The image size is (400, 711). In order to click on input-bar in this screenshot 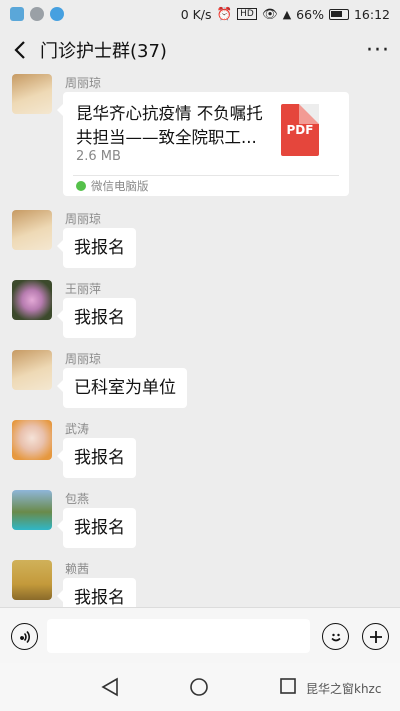, I will do `click(200, 635)`.